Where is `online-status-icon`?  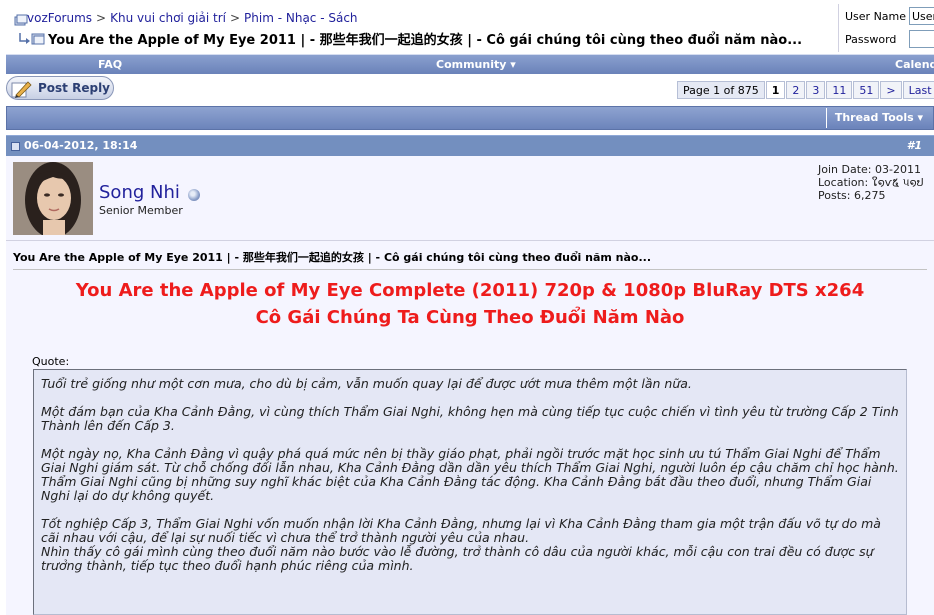
online-status-icon is located at coordinates (194, 195).